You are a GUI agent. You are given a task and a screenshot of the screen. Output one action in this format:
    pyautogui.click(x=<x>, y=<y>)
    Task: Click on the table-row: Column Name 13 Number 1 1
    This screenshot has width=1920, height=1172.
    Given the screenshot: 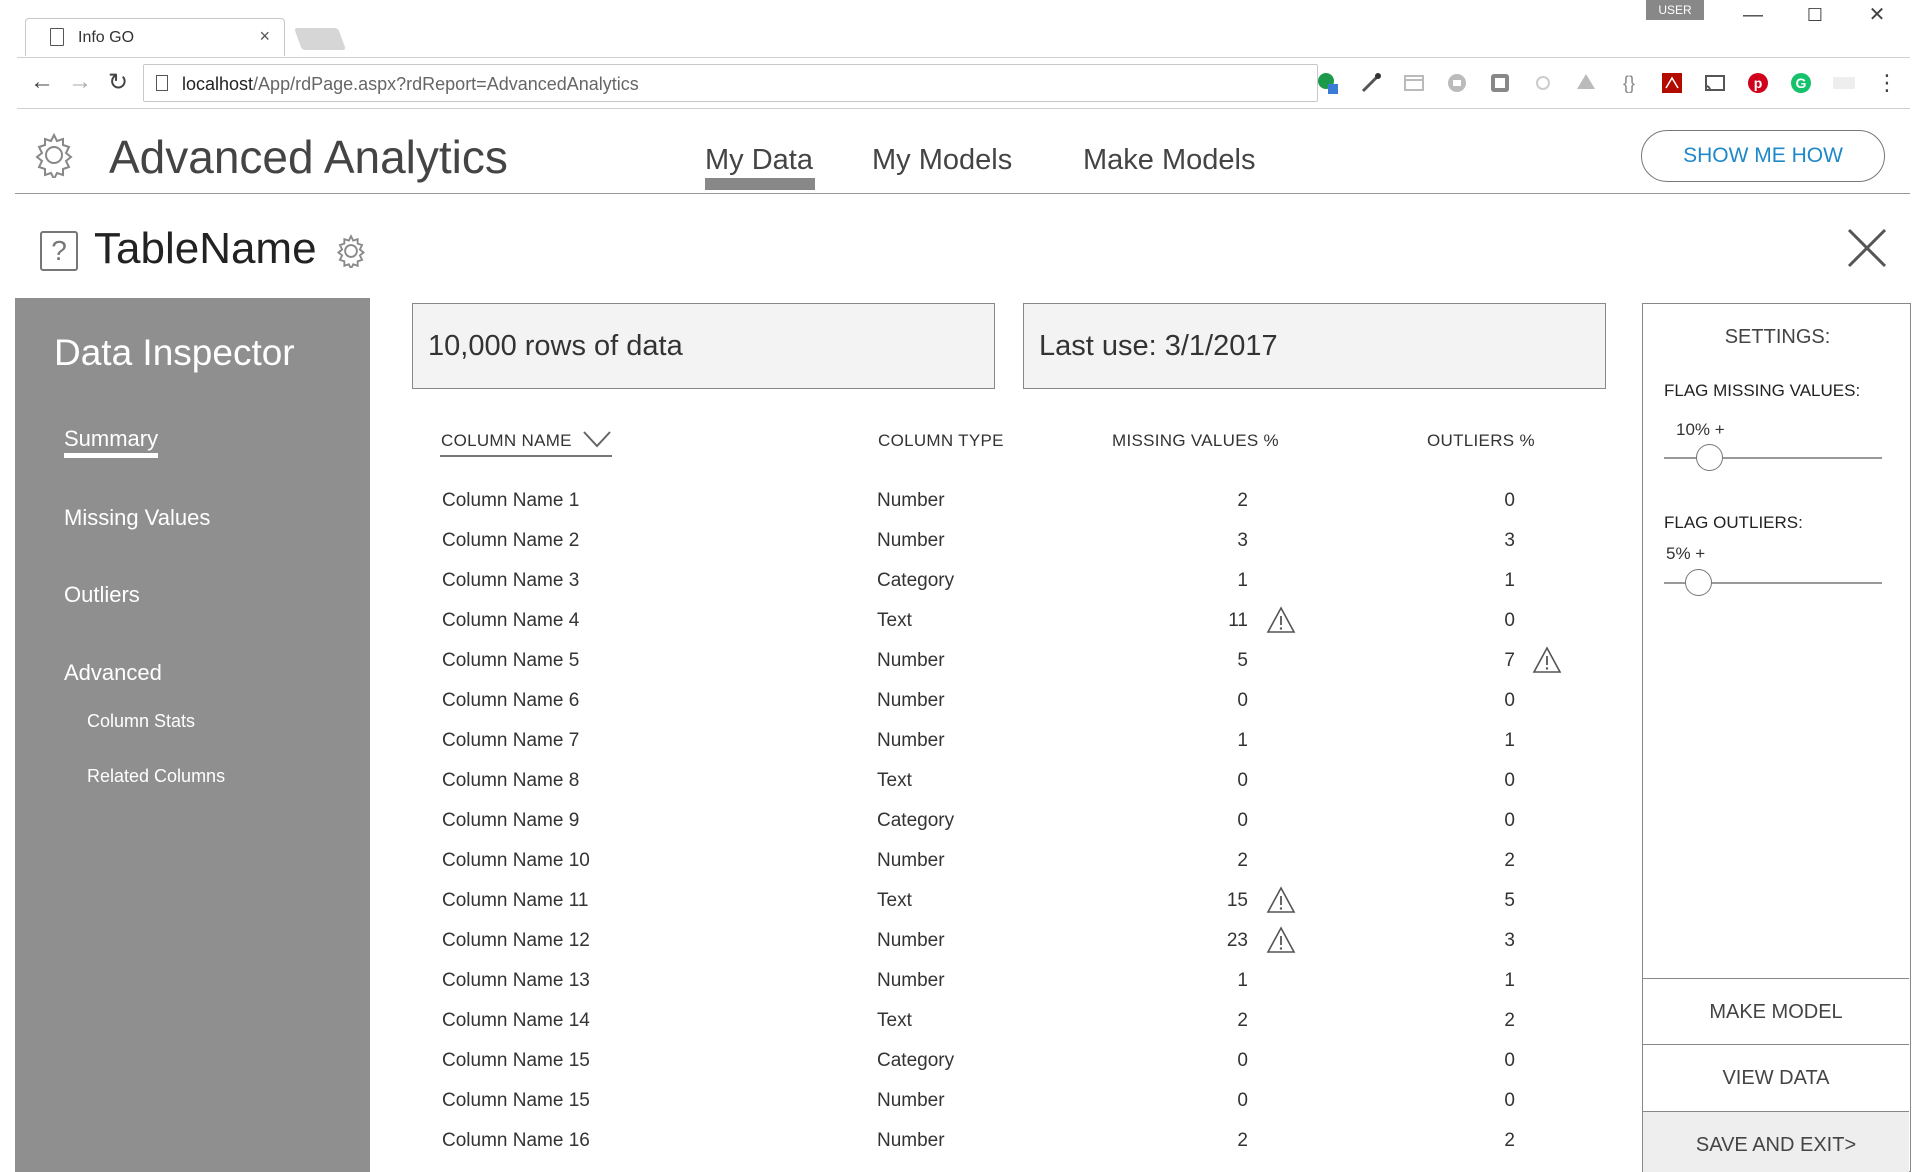 What is the action you would take?
    pyautogui.click(x=1015, y=990)
    